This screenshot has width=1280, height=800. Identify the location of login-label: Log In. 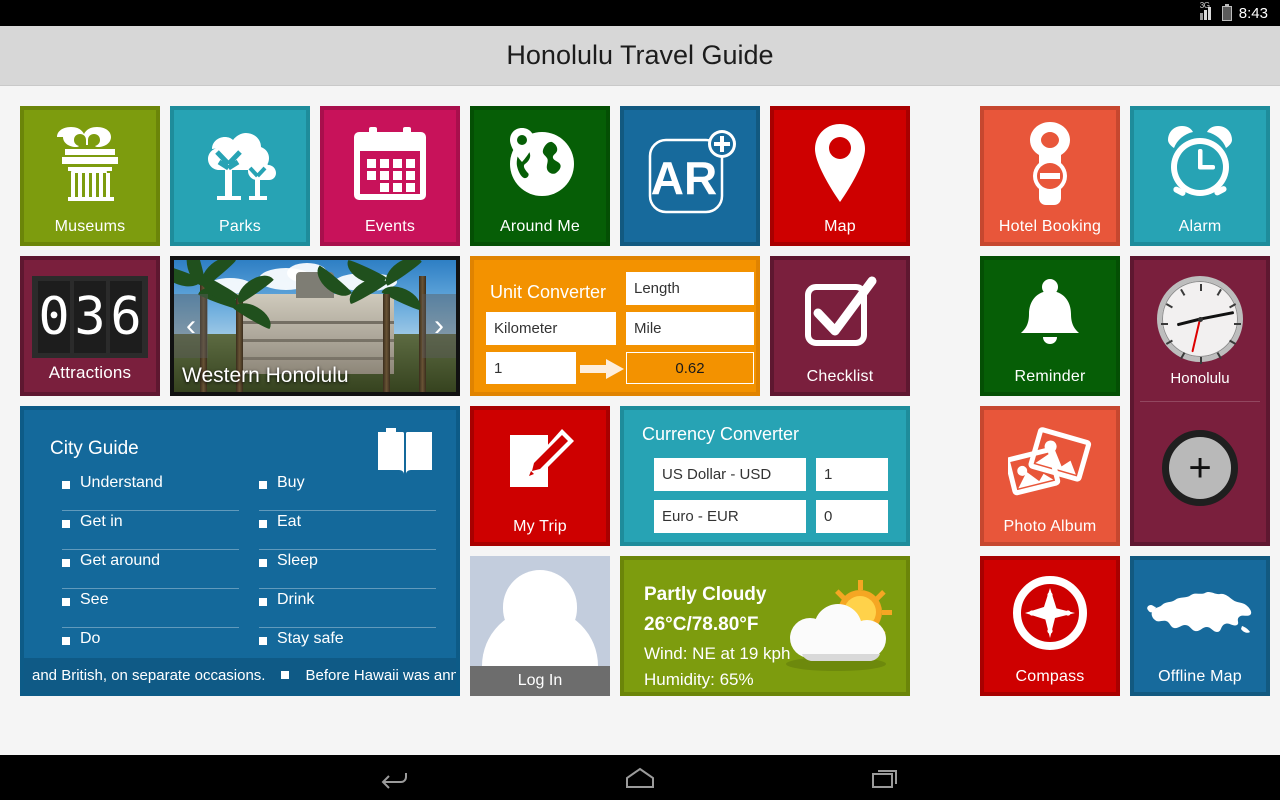
(540, 681).